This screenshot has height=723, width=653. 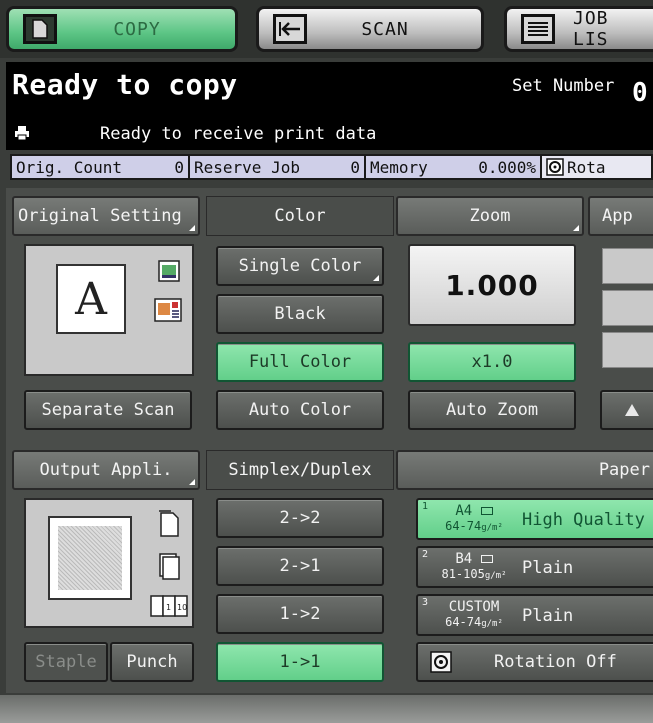 What do you see at coordinates (534, 662) in the screenshot?
I see `rotation-off-button: Rotation Off` at bounding box center [534, 662].